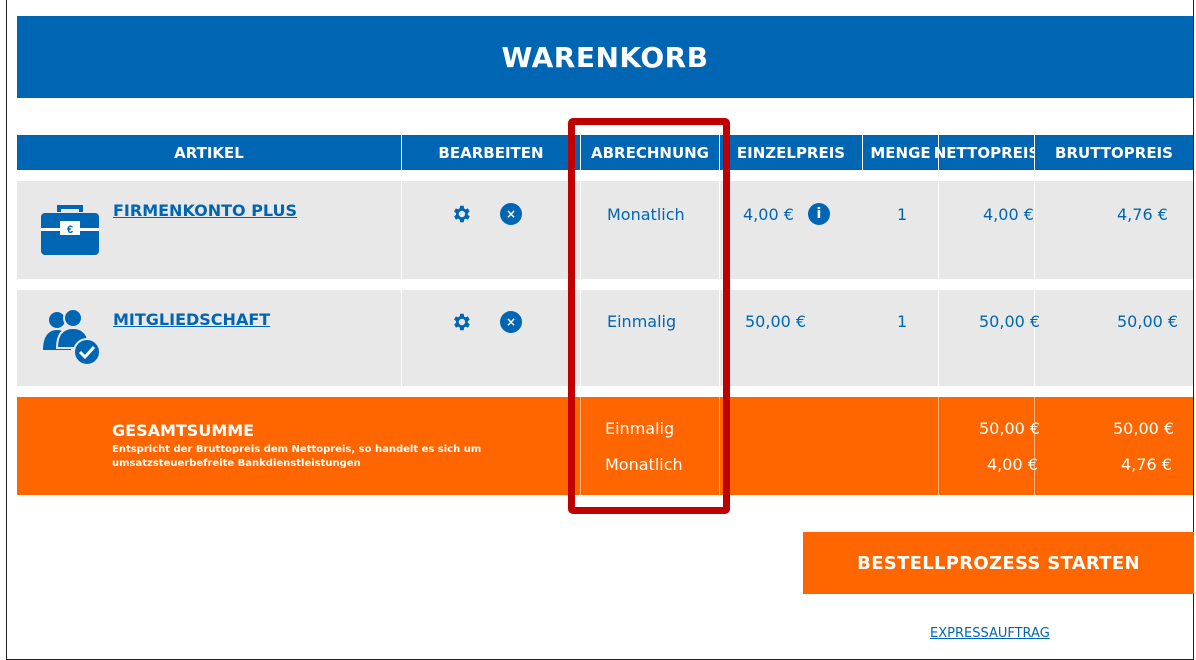 The image size is (1196, 660). Describe the element at coordinates (986, 152) in the screenshot. I see `col-header-nettopreis: NETTOPREIS` at that location.